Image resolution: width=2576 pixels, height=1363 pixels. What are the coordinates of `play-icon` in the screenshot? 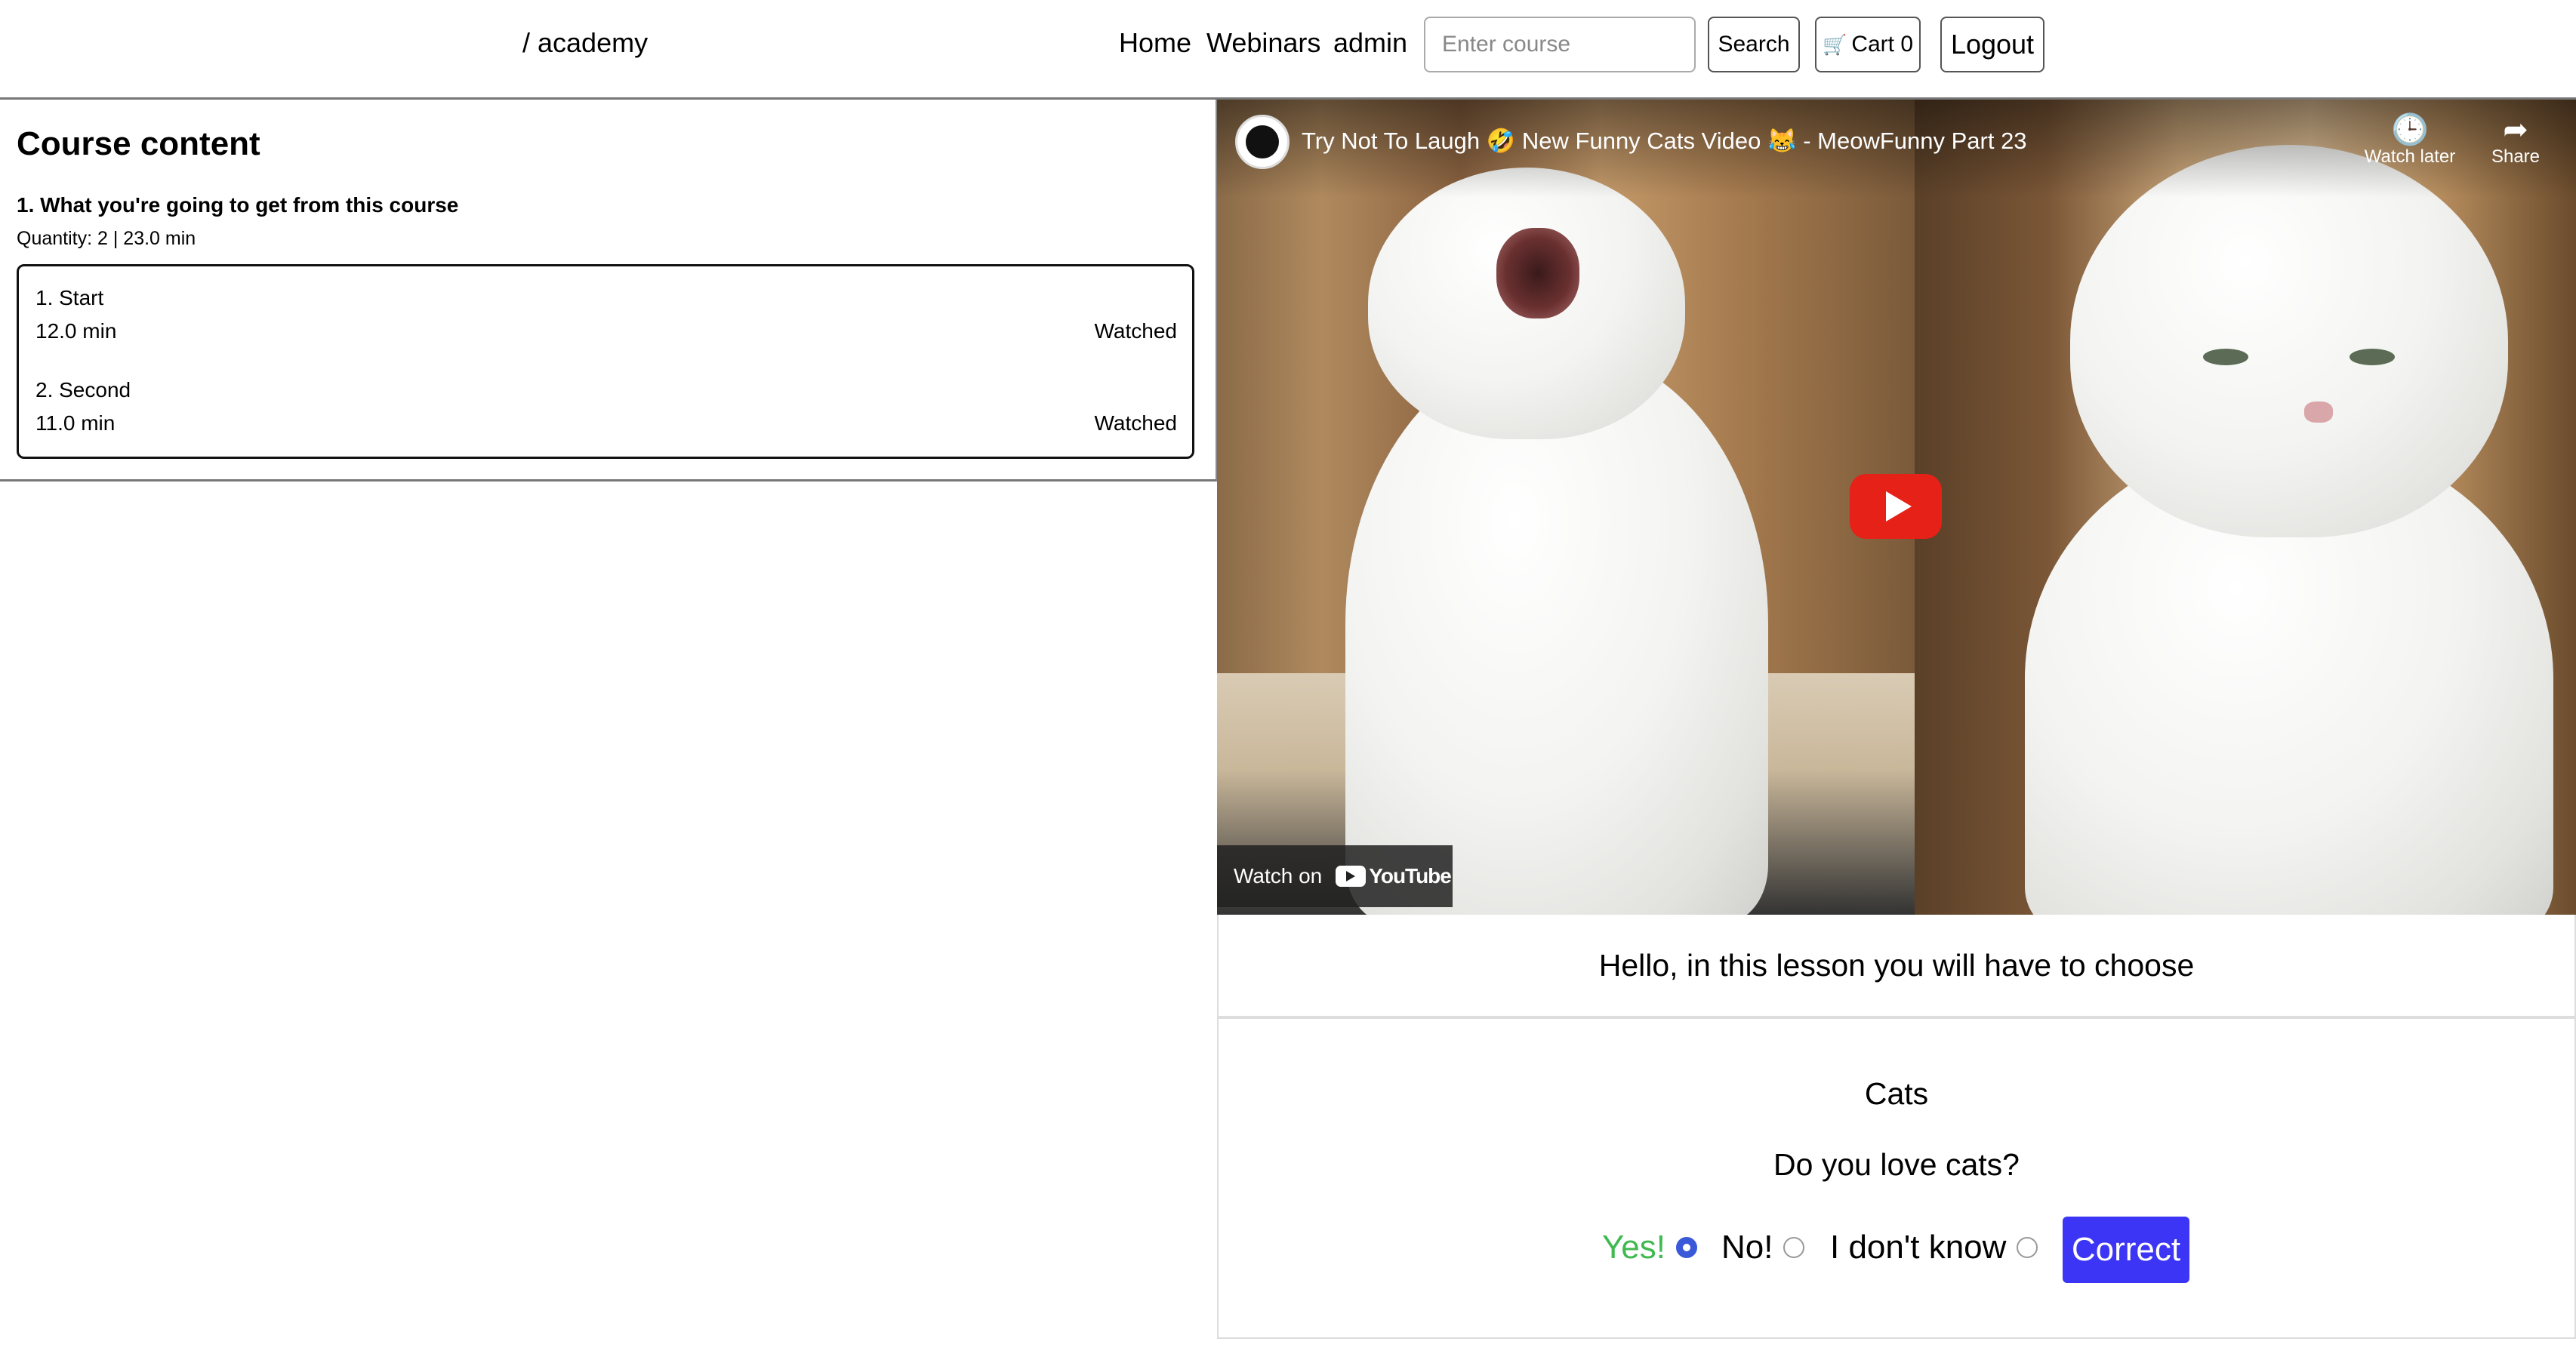 It's located at (1899, 506).